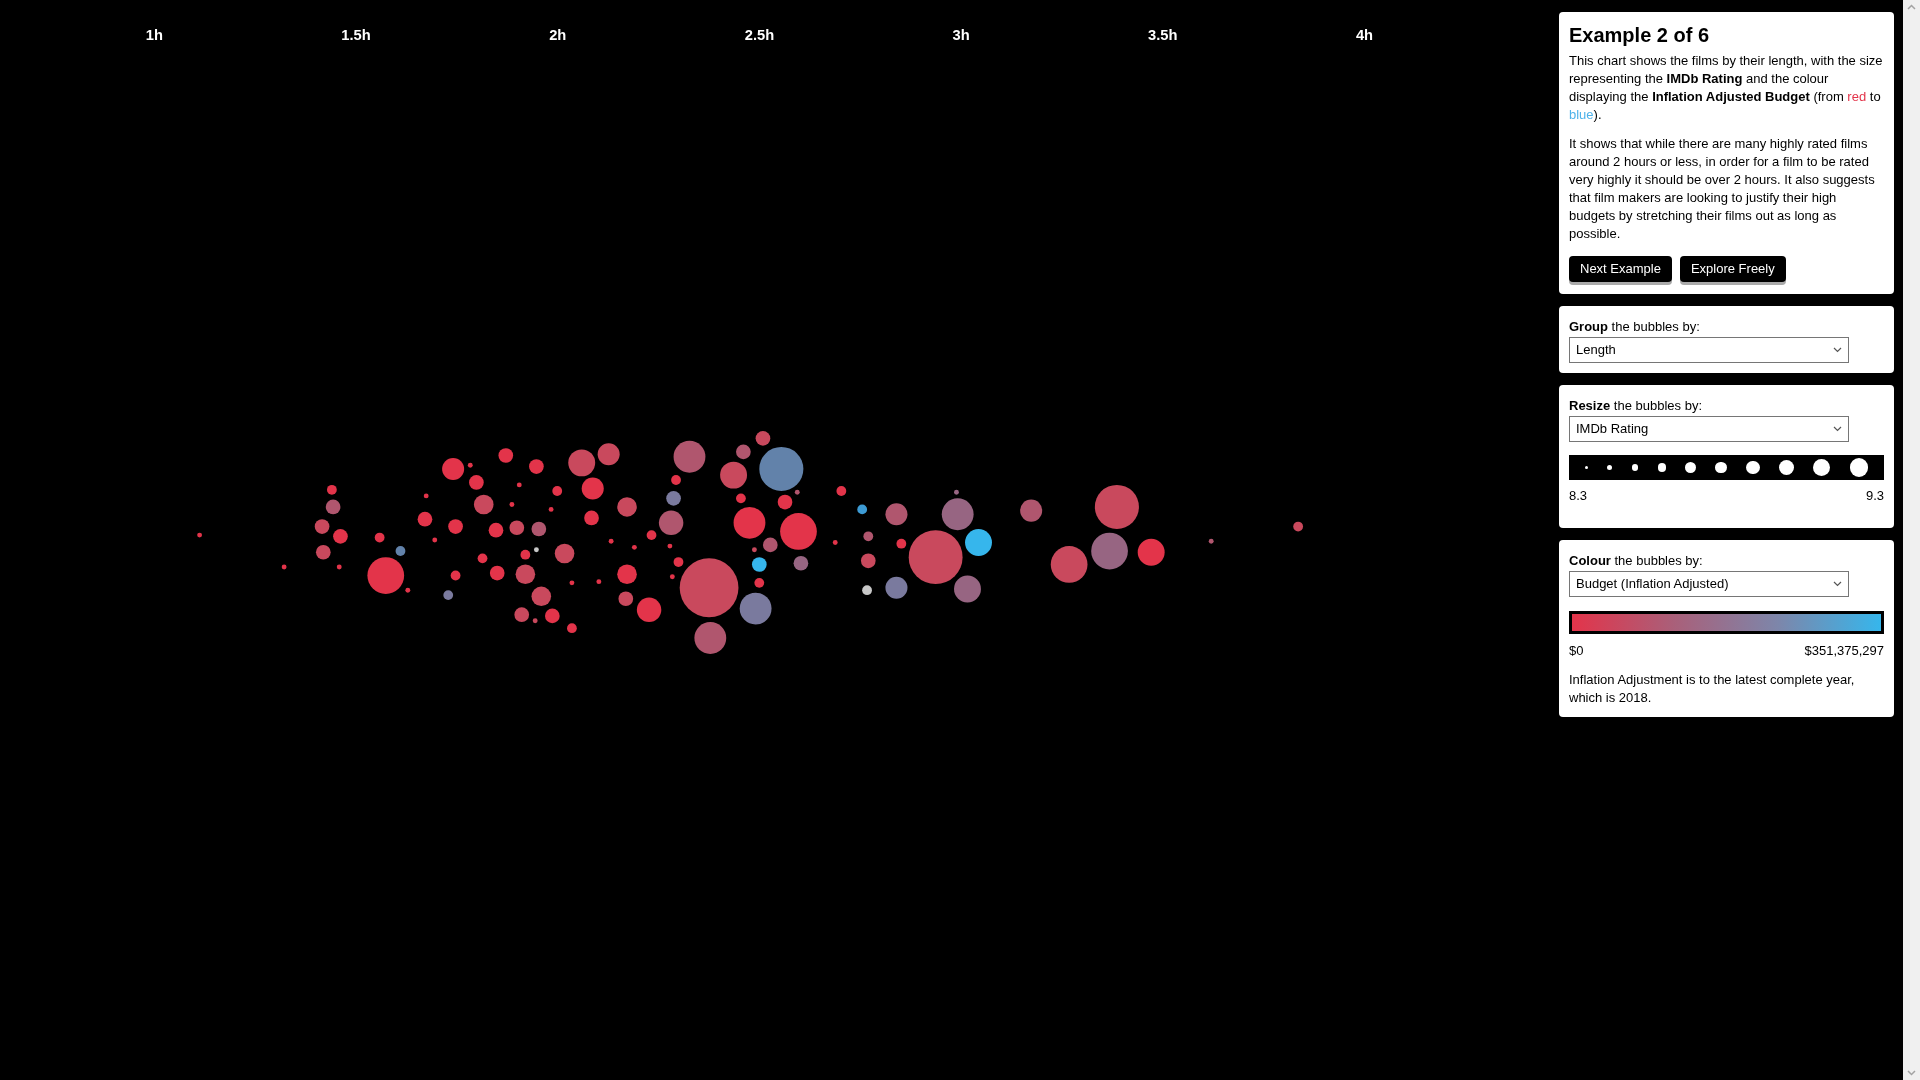 Image resolution: width=1920 pixels, height=1080 pixels. Describe the element at coordinates (1636, 560) in the screenshot. I see `control-label: Colour the bubbles by:` at that location.